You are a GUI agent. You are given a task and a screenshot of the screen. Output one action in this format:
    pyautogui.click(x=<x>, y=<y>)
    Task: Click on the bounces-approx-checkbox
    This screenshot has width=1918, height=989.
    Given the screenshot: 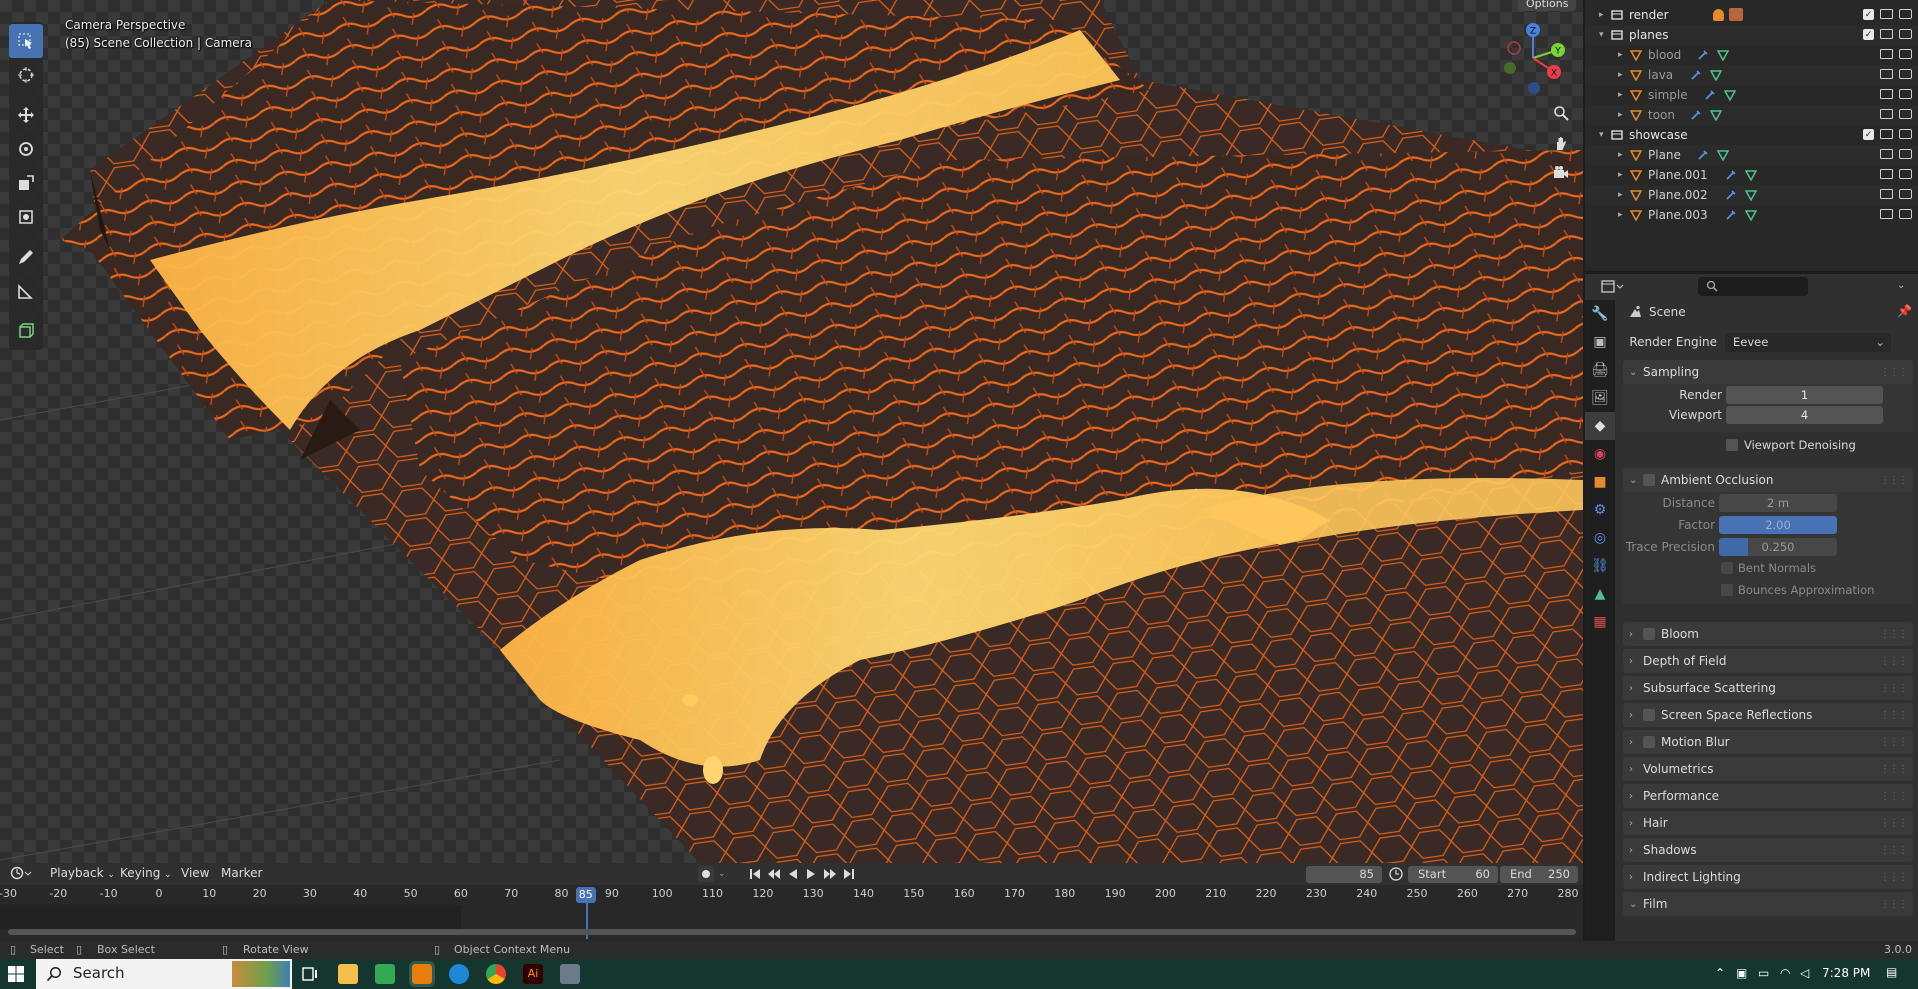 What is the action you would take?
    pyautogui.click(x=1727, y=590)
    